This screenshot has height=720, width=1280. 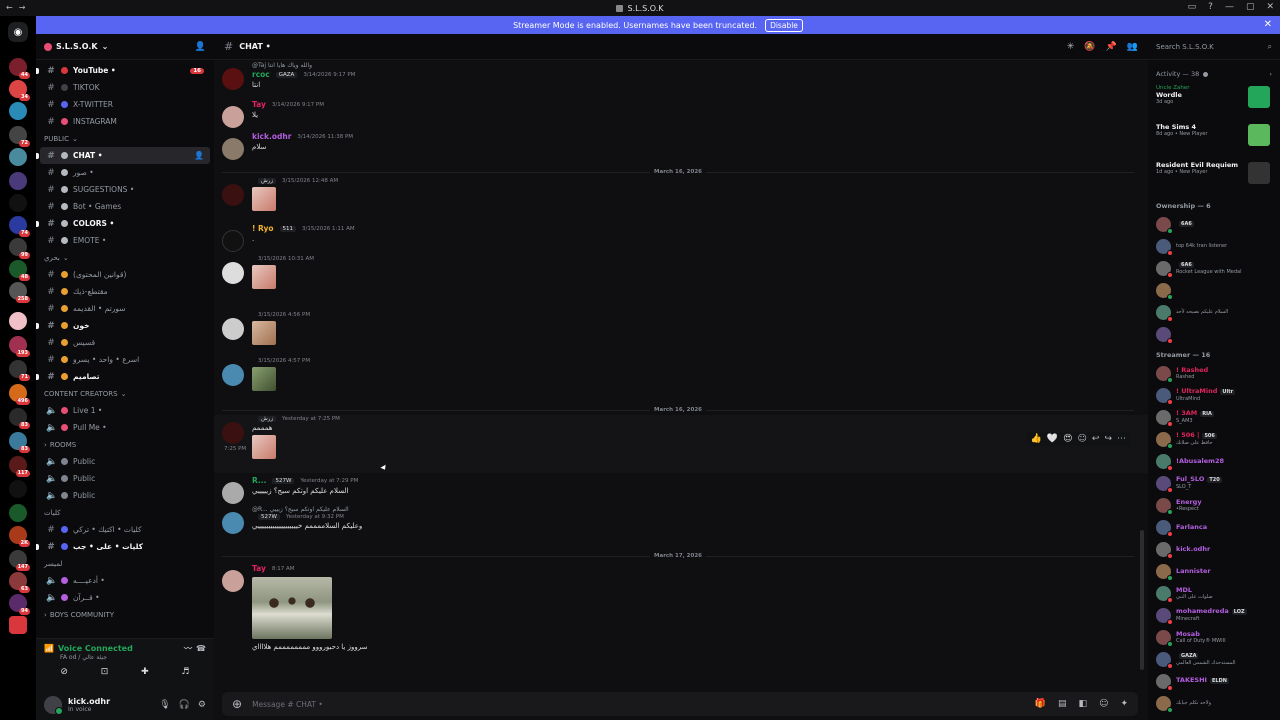 What do you see at coordinates (1214, 312) in the screenshot?
I see `member-item: السلام عليكم نصيحه لأحد` at bounding box center [1214, 312].